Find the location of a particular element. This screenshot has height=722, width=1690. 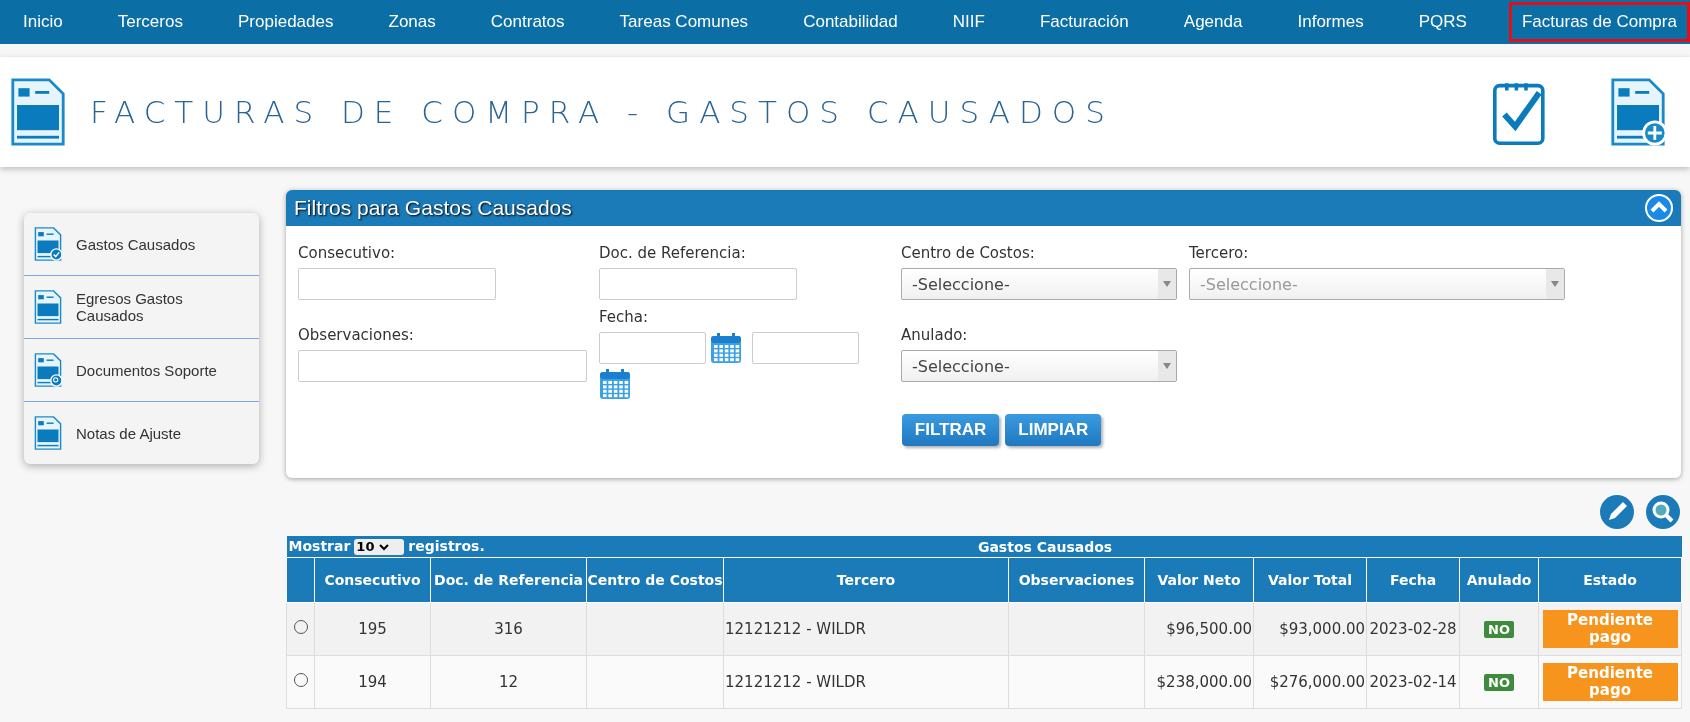

field-label: Tercero: is located at coordinates (1219, 253).